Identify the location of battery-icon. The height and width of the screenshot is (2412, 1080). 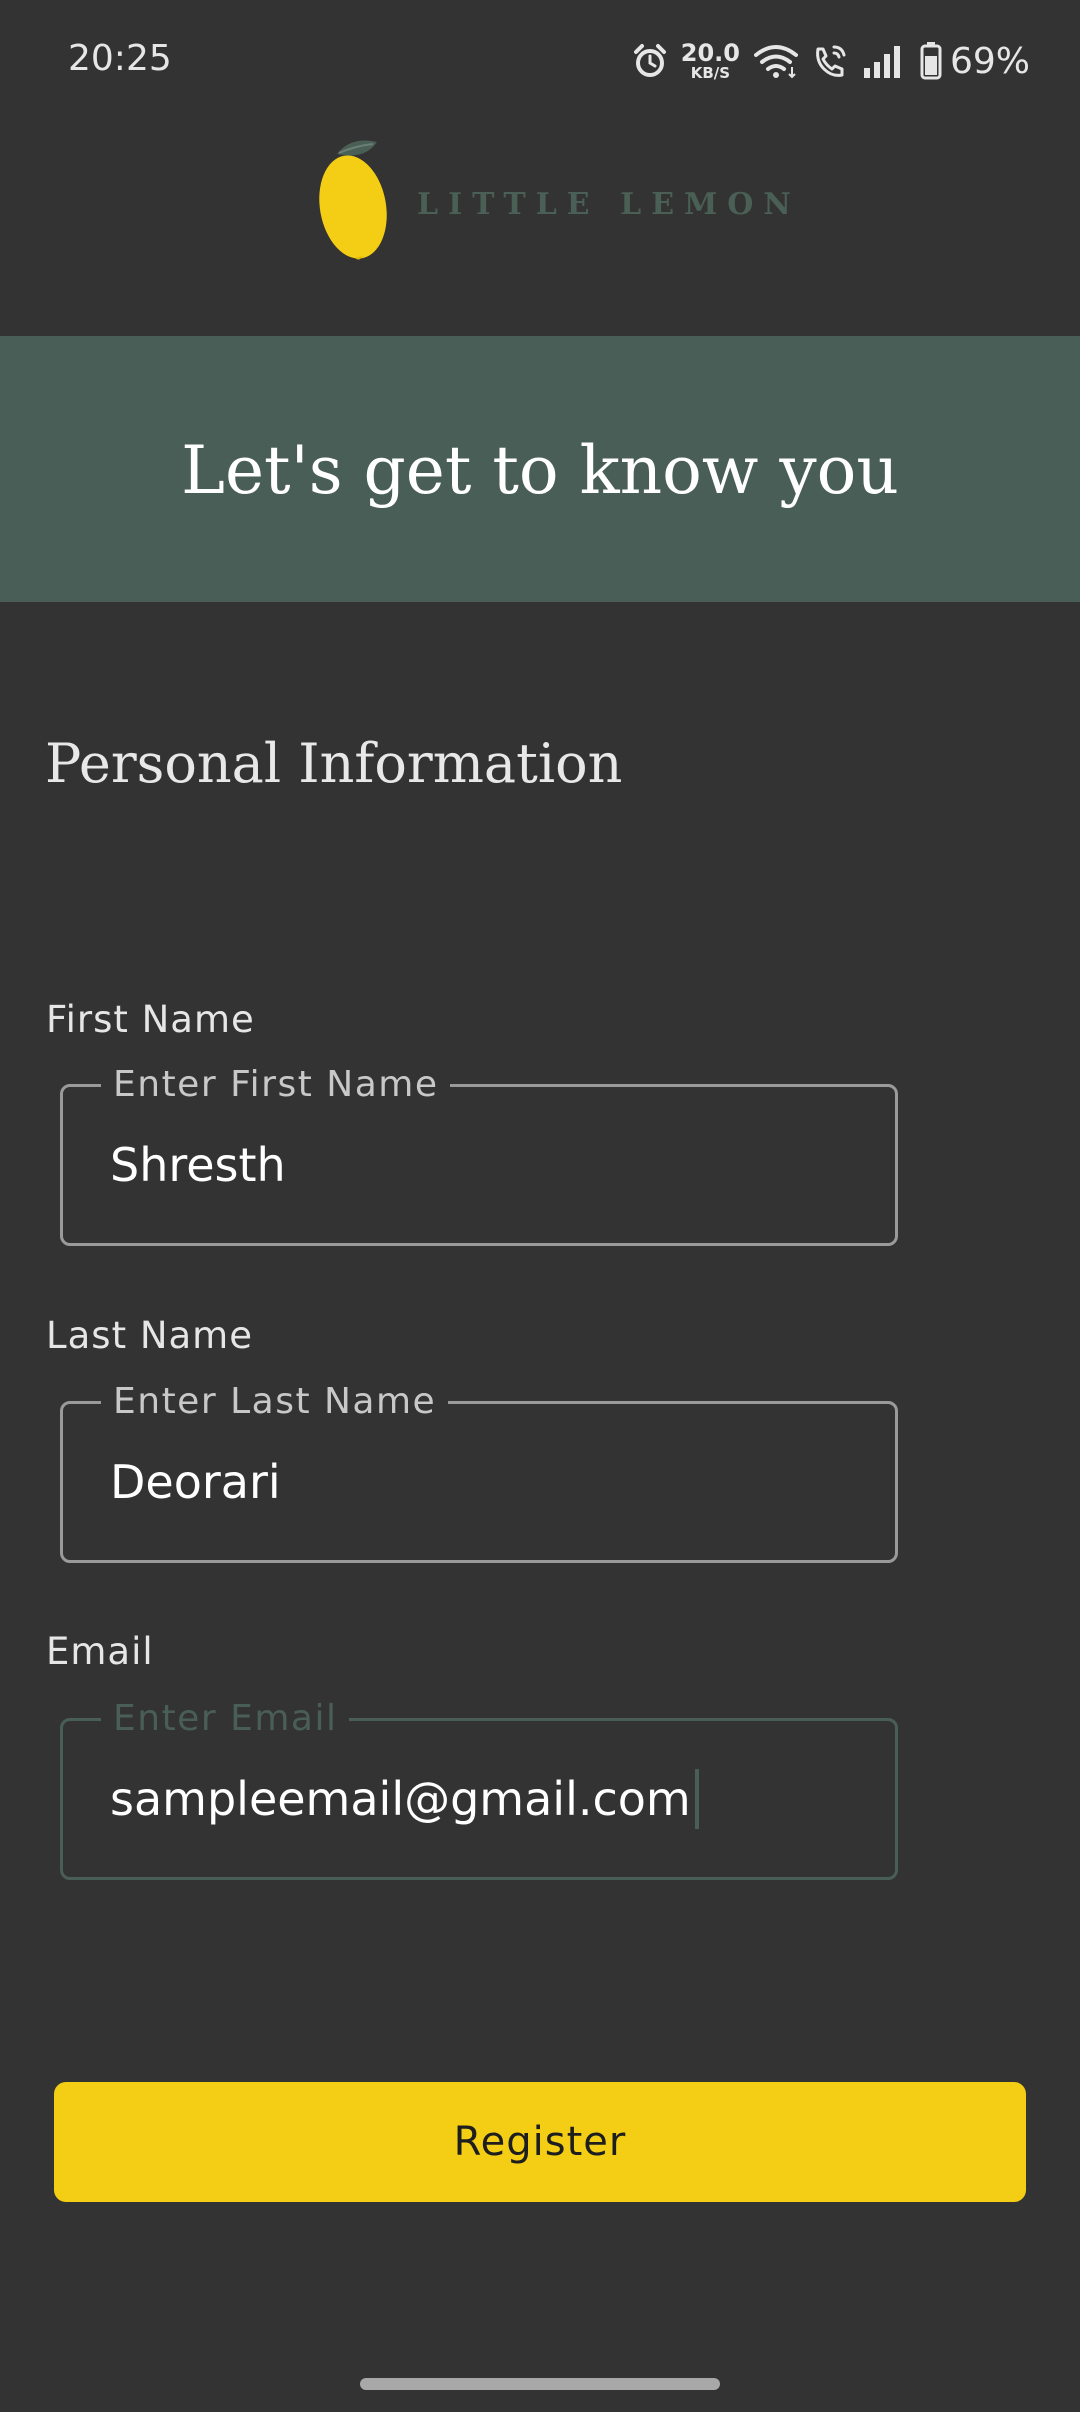
(931, 61).